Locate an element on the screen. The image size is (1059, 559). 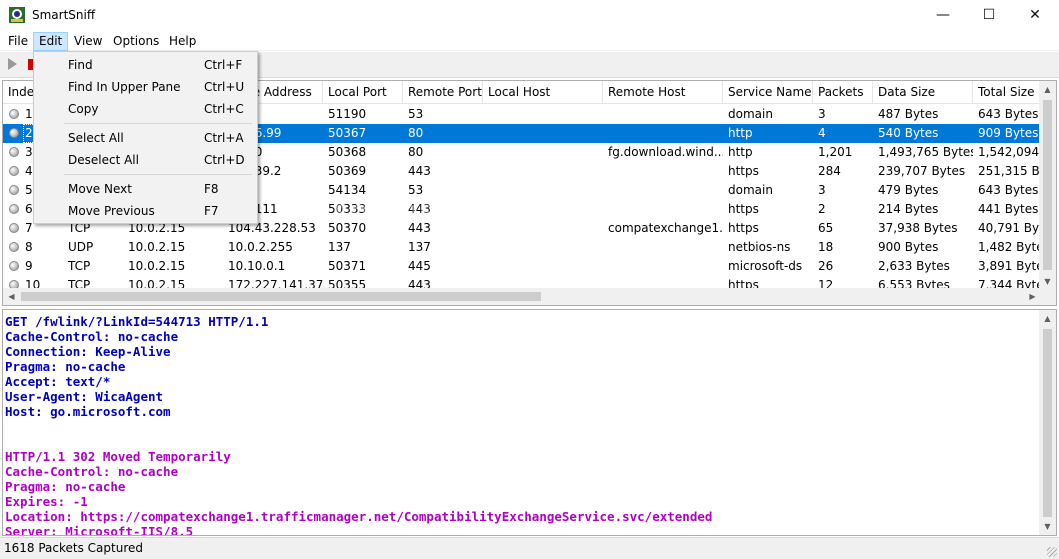
cell-local-address: 10.0.2.15 is located at coordinates (157, 266).